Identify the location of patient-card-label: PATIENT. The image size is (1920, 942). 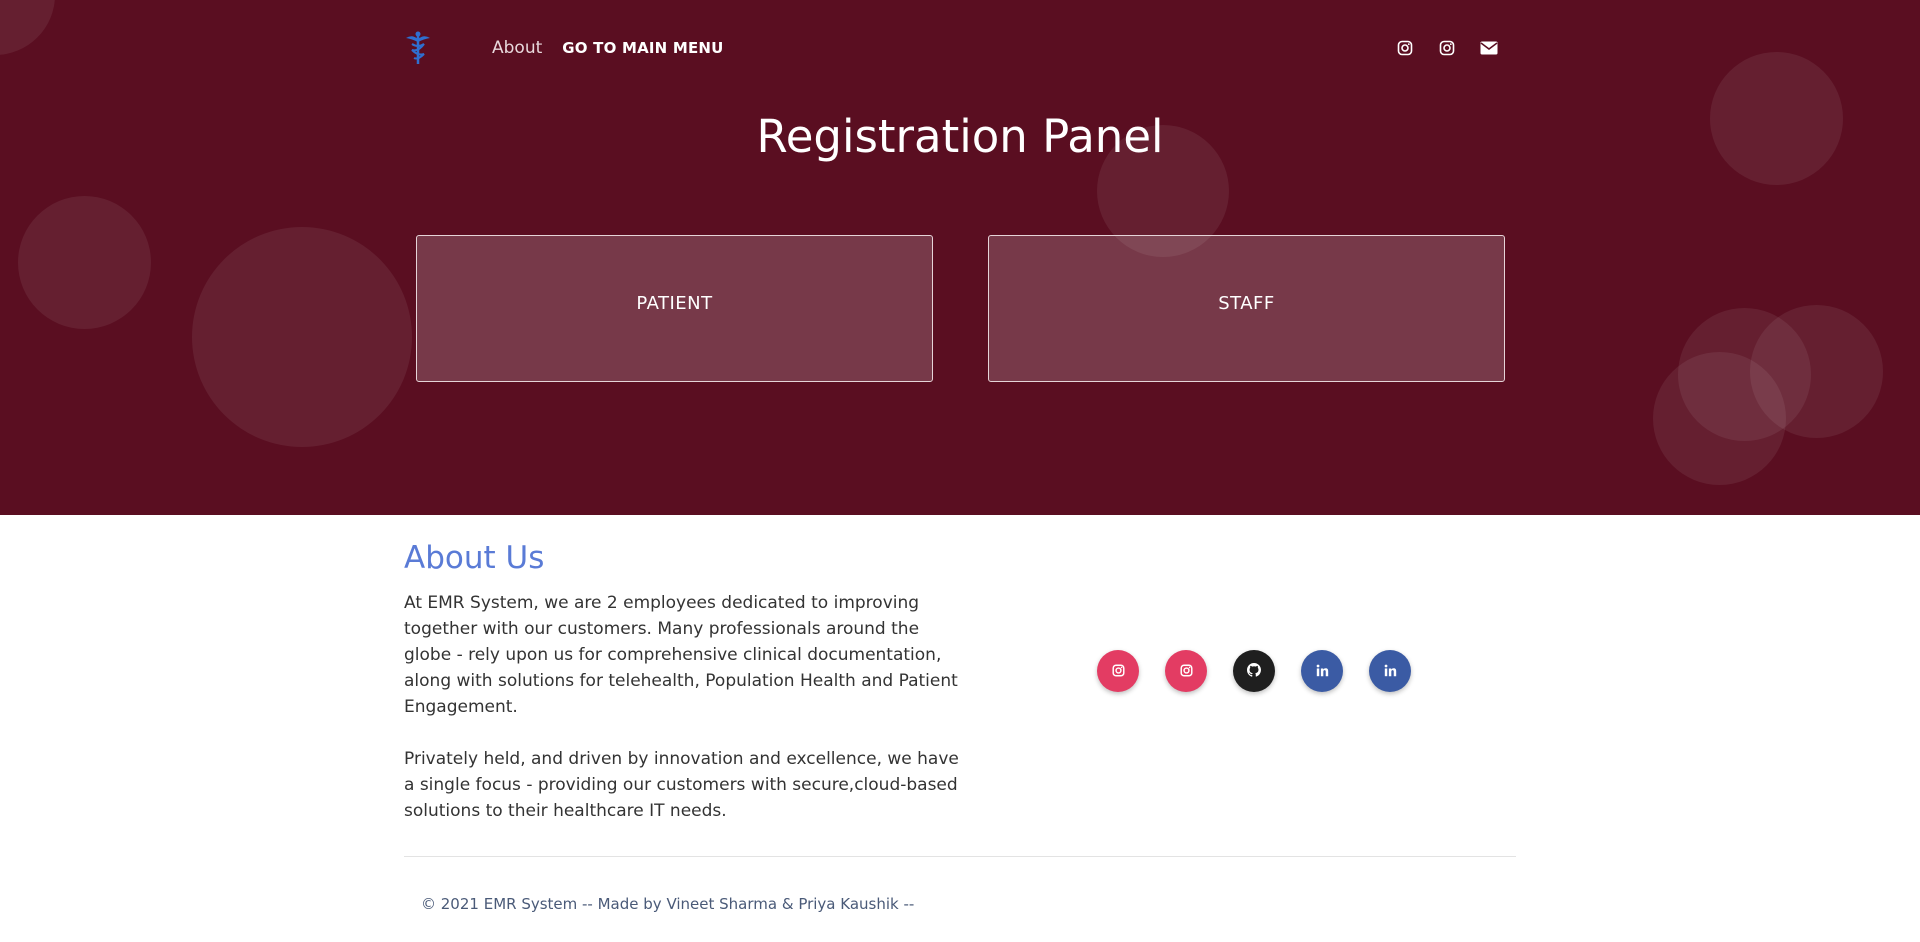
(674, 303).